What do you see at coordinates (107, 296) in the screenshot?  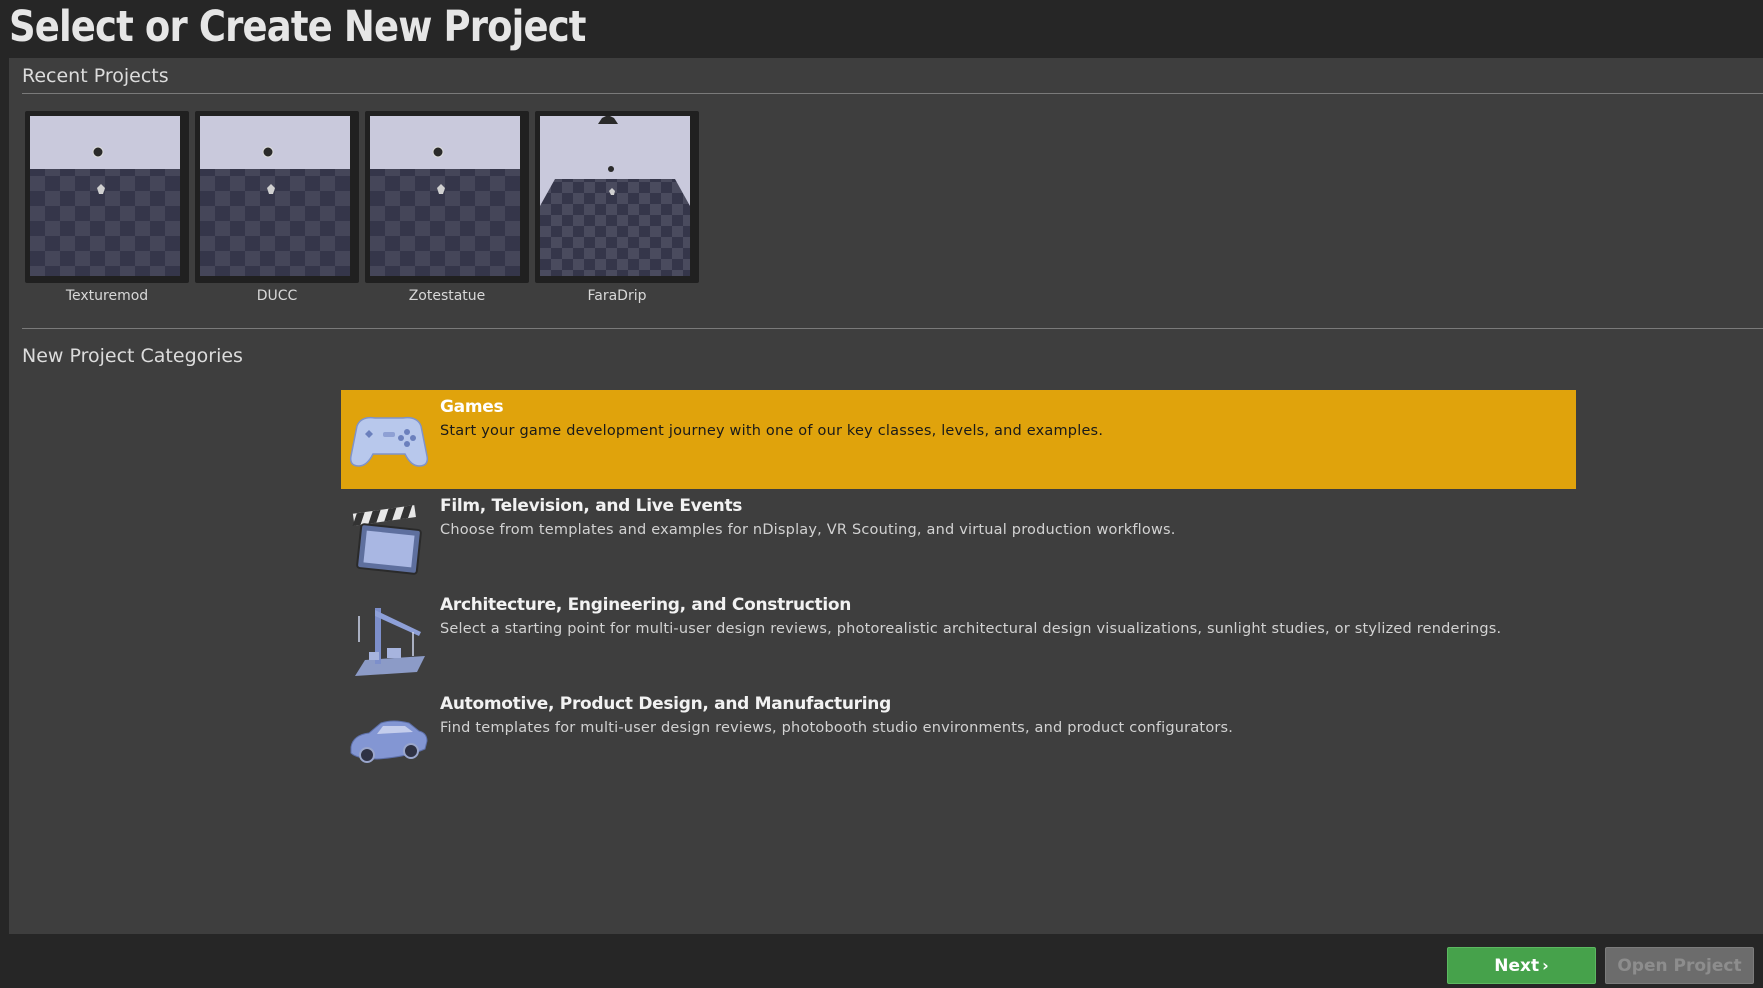 I see `recent-project-name: Texturemod` at bounding box center [107, 296].